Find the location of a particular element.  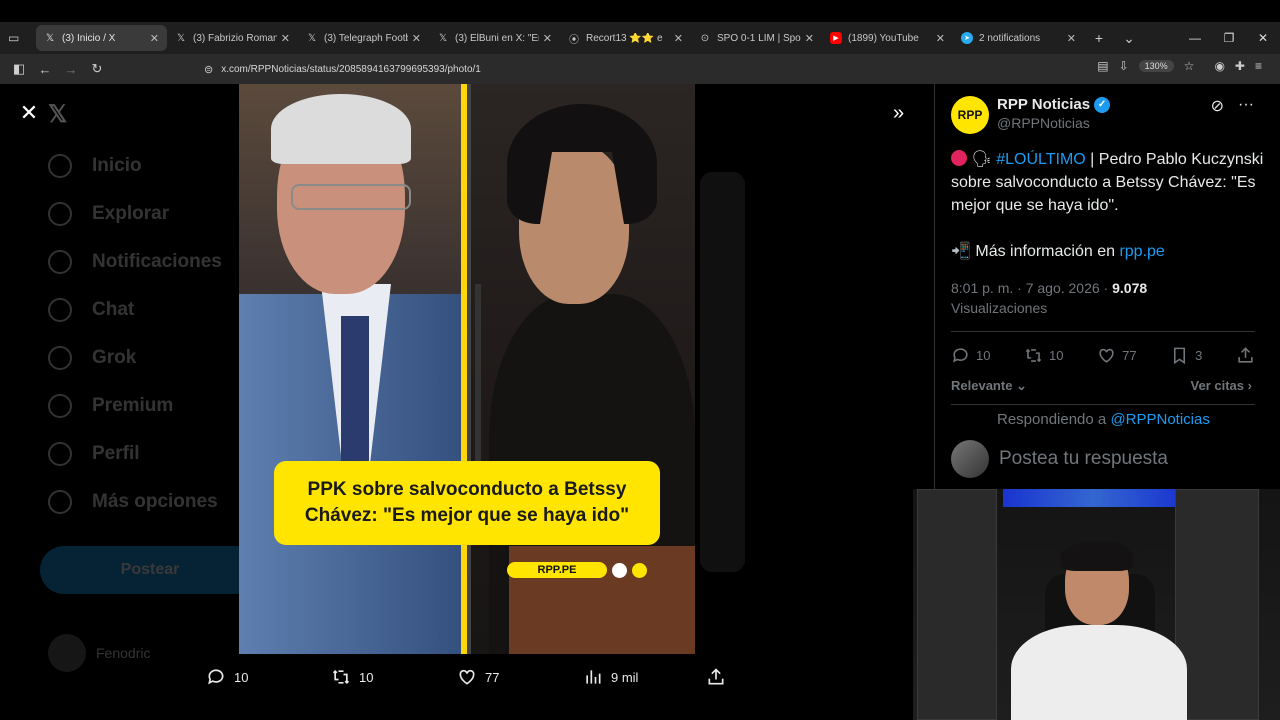

chat-icon is located at coordinates (60, 310).